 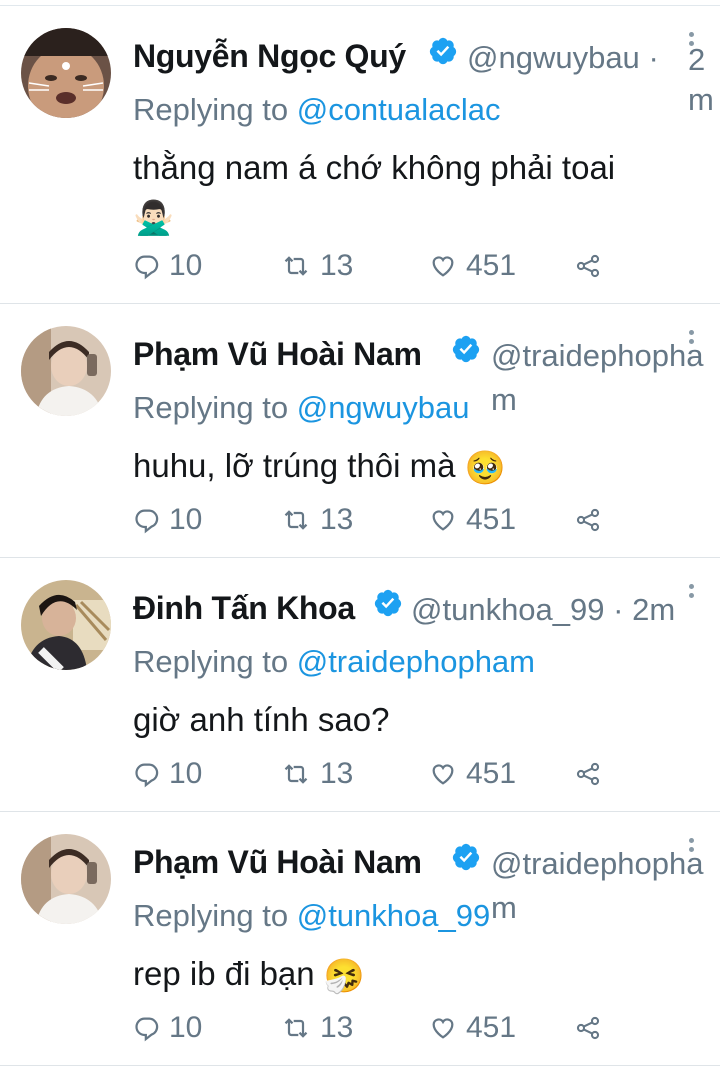 What do you see at coordinates (269, 56) in the screenshot?
I see `display-name: Nguyễn Ngọc Quý` at bounding box center [269, 56].